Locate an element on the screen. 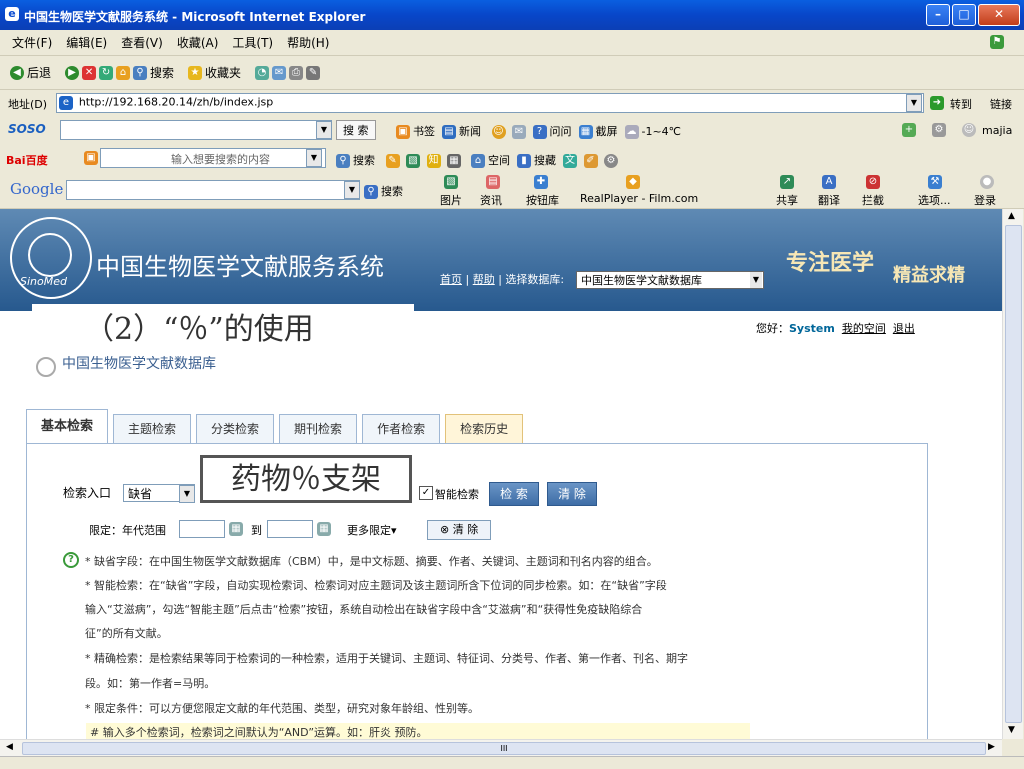 The image size is (1024, 769). horizontal-scrollbar: ◀ III ▶ is located at coordinates (501, 748).